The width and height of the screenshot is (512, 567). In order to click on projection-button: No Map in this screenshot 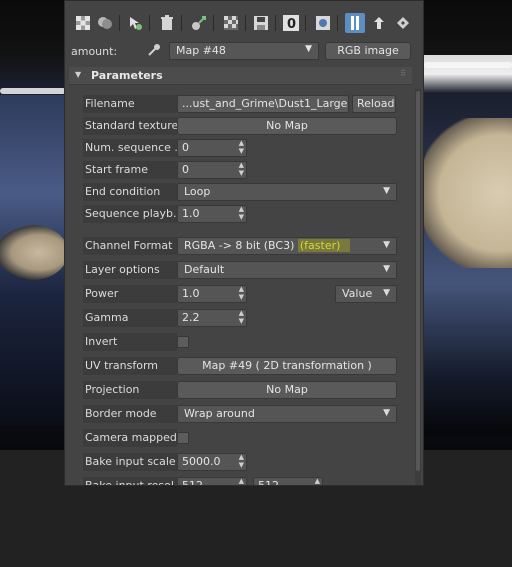, I will do `click(287, 390)`.